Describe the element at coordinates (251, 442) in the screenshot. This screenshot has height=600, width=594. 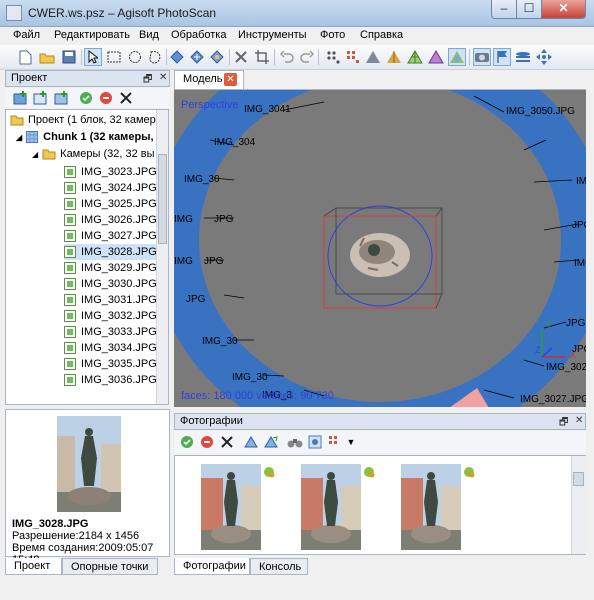
I see `rotate-left-icon` at that location.